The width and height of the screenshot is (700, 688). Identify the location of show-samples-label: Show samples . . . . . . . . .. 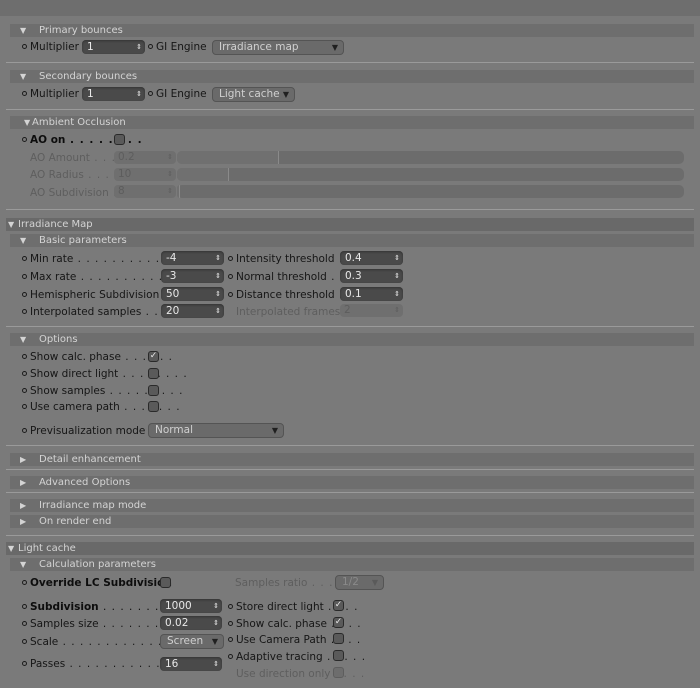
(102, 391).